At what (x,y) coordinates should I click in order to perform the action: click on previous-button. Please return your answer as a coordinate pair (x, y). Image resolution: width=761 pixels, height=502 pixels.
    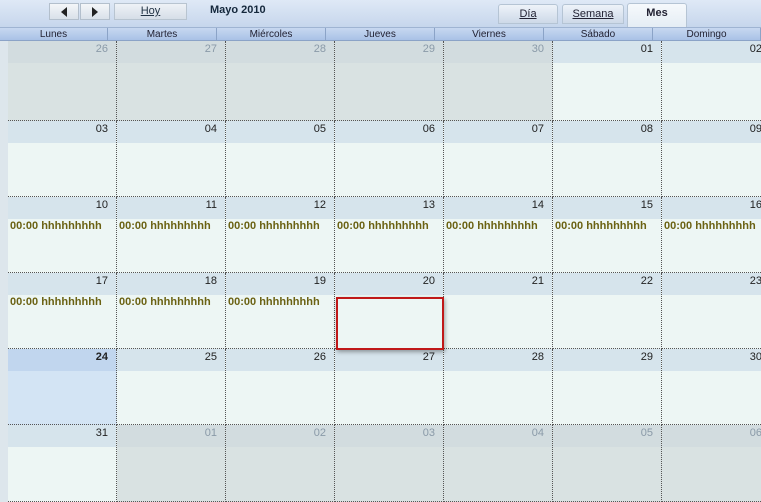
    Looking at the image, I should click on (64, 11).